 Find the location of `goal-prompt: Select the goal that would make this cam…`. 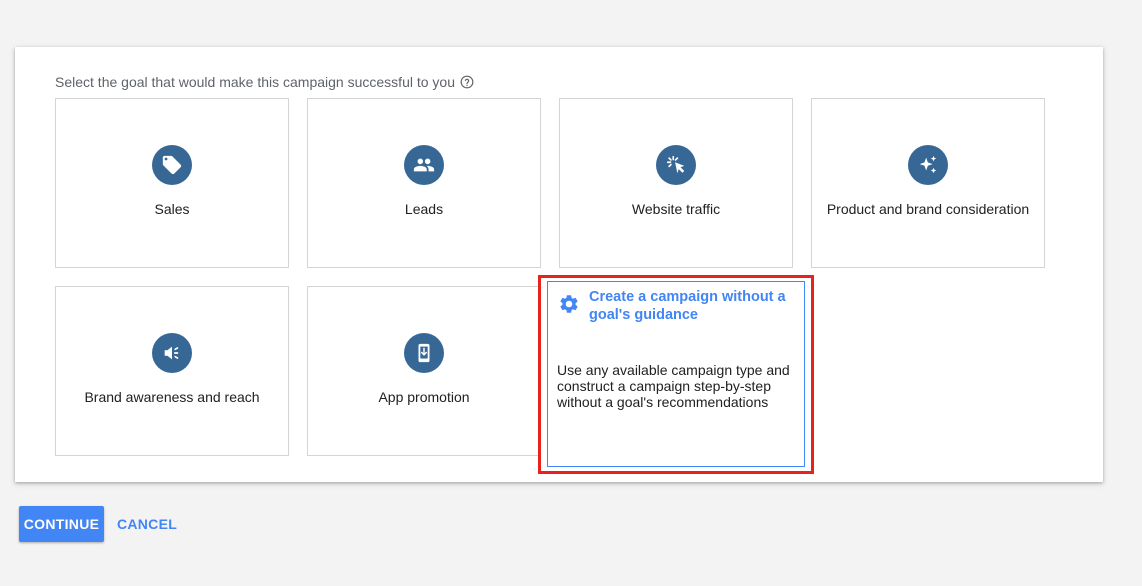

goal-prompt: Select the goal that would make this cam… is located at coordinates (264, 82).